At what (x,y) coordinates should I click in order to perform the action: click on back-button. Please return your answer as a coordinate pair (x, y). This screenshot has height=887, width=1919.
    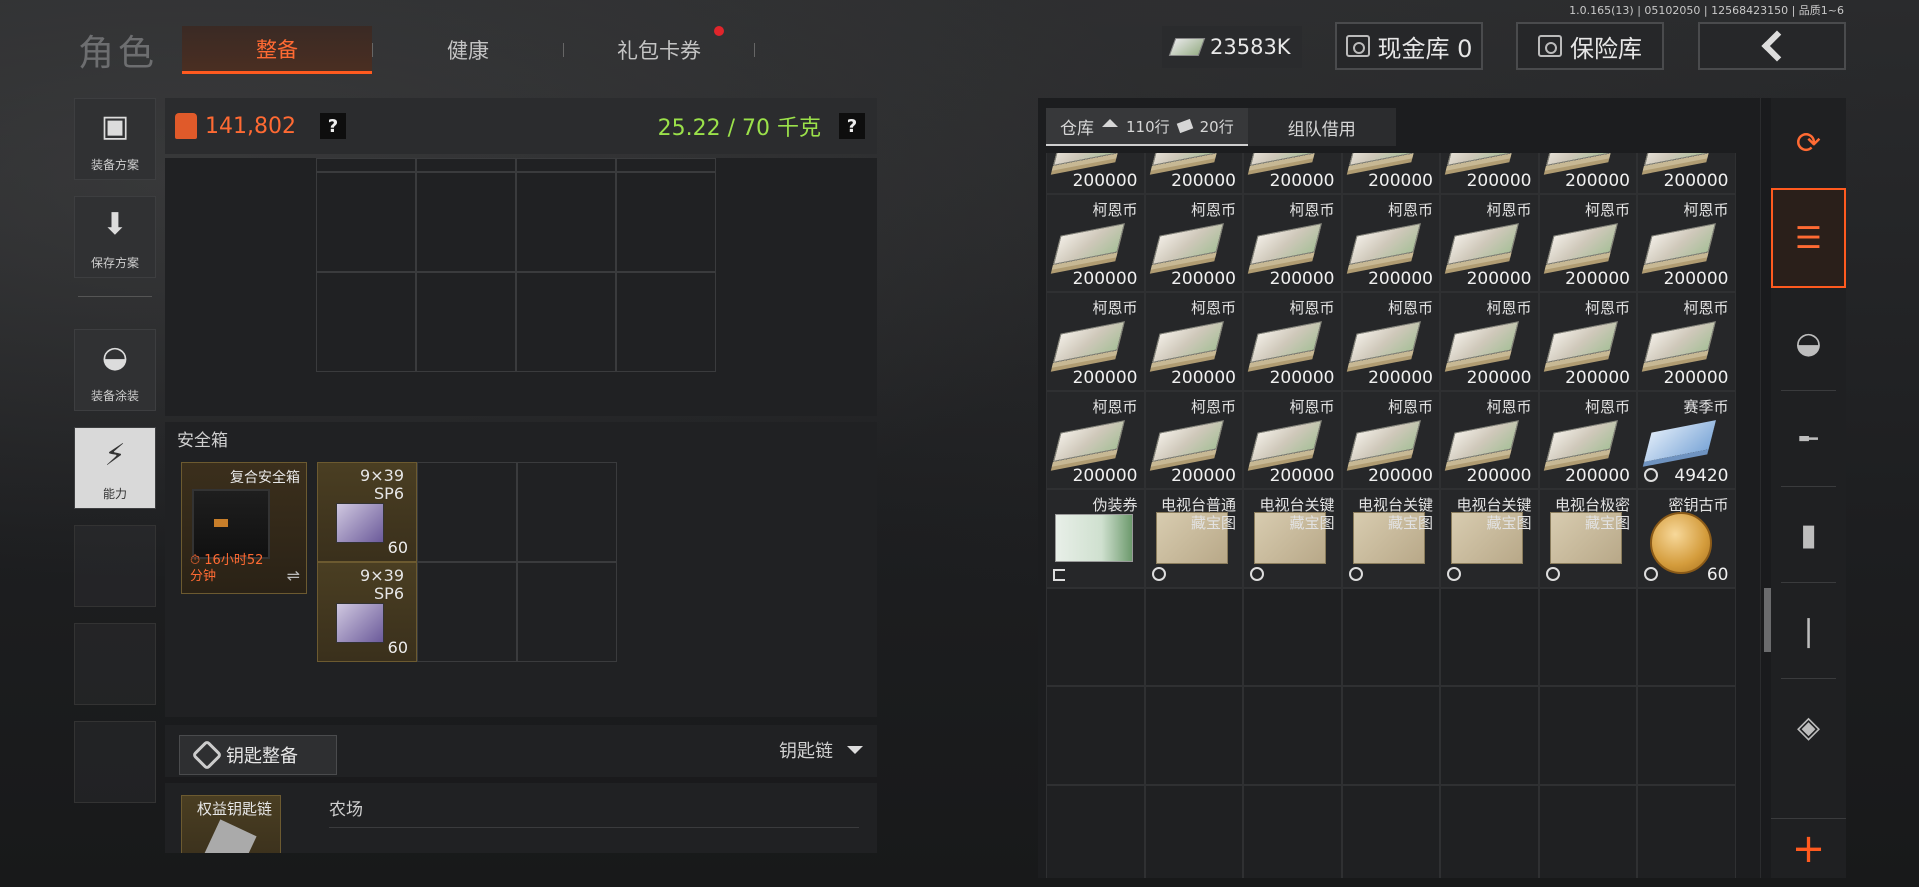
    Looking at the image, I should click on (1772, 46).